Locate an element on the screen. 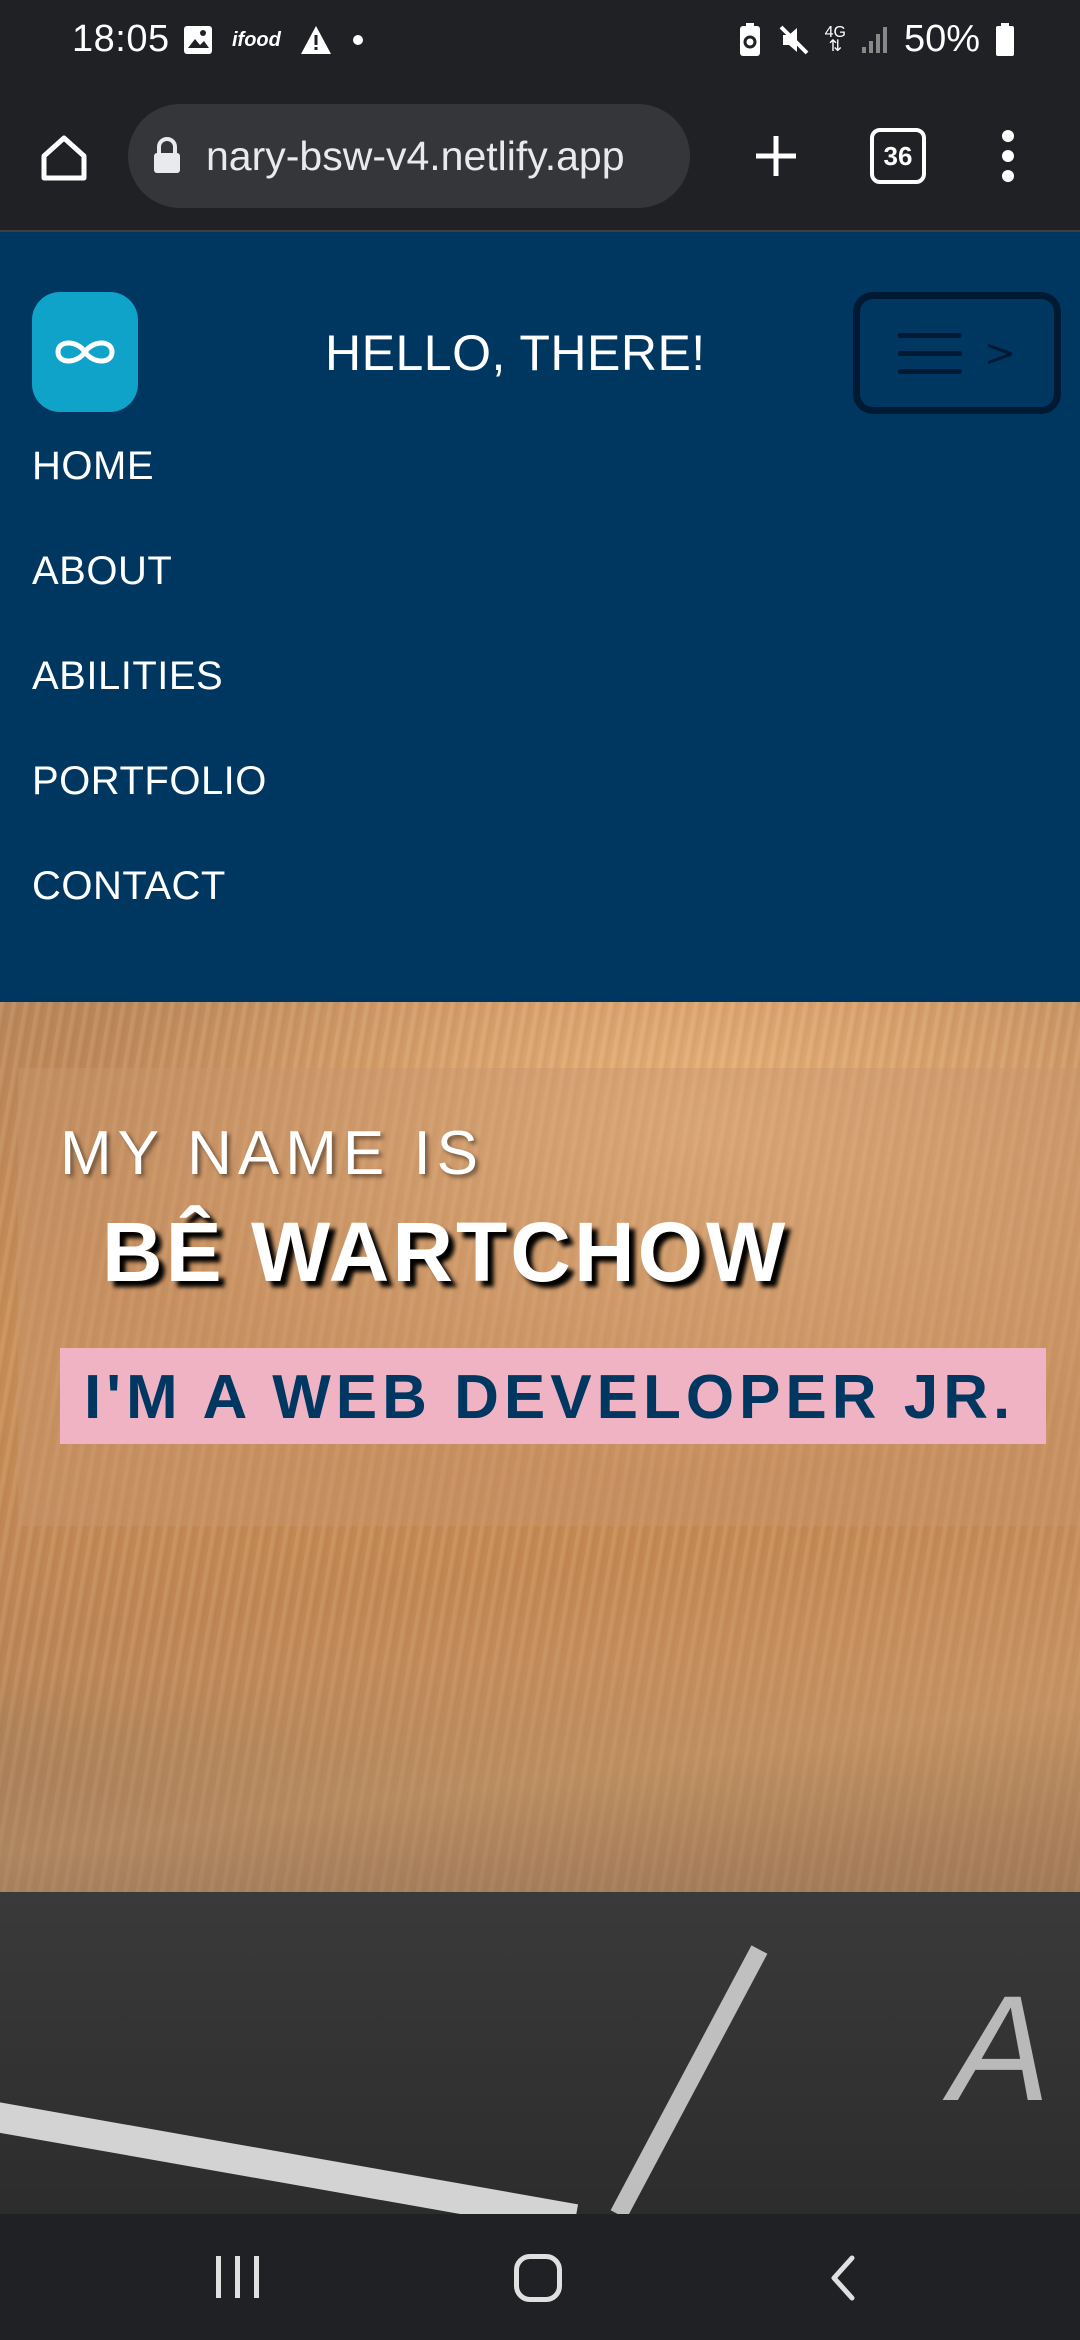  tab-switcher-button: 36 is located at coordinates (898, 156).